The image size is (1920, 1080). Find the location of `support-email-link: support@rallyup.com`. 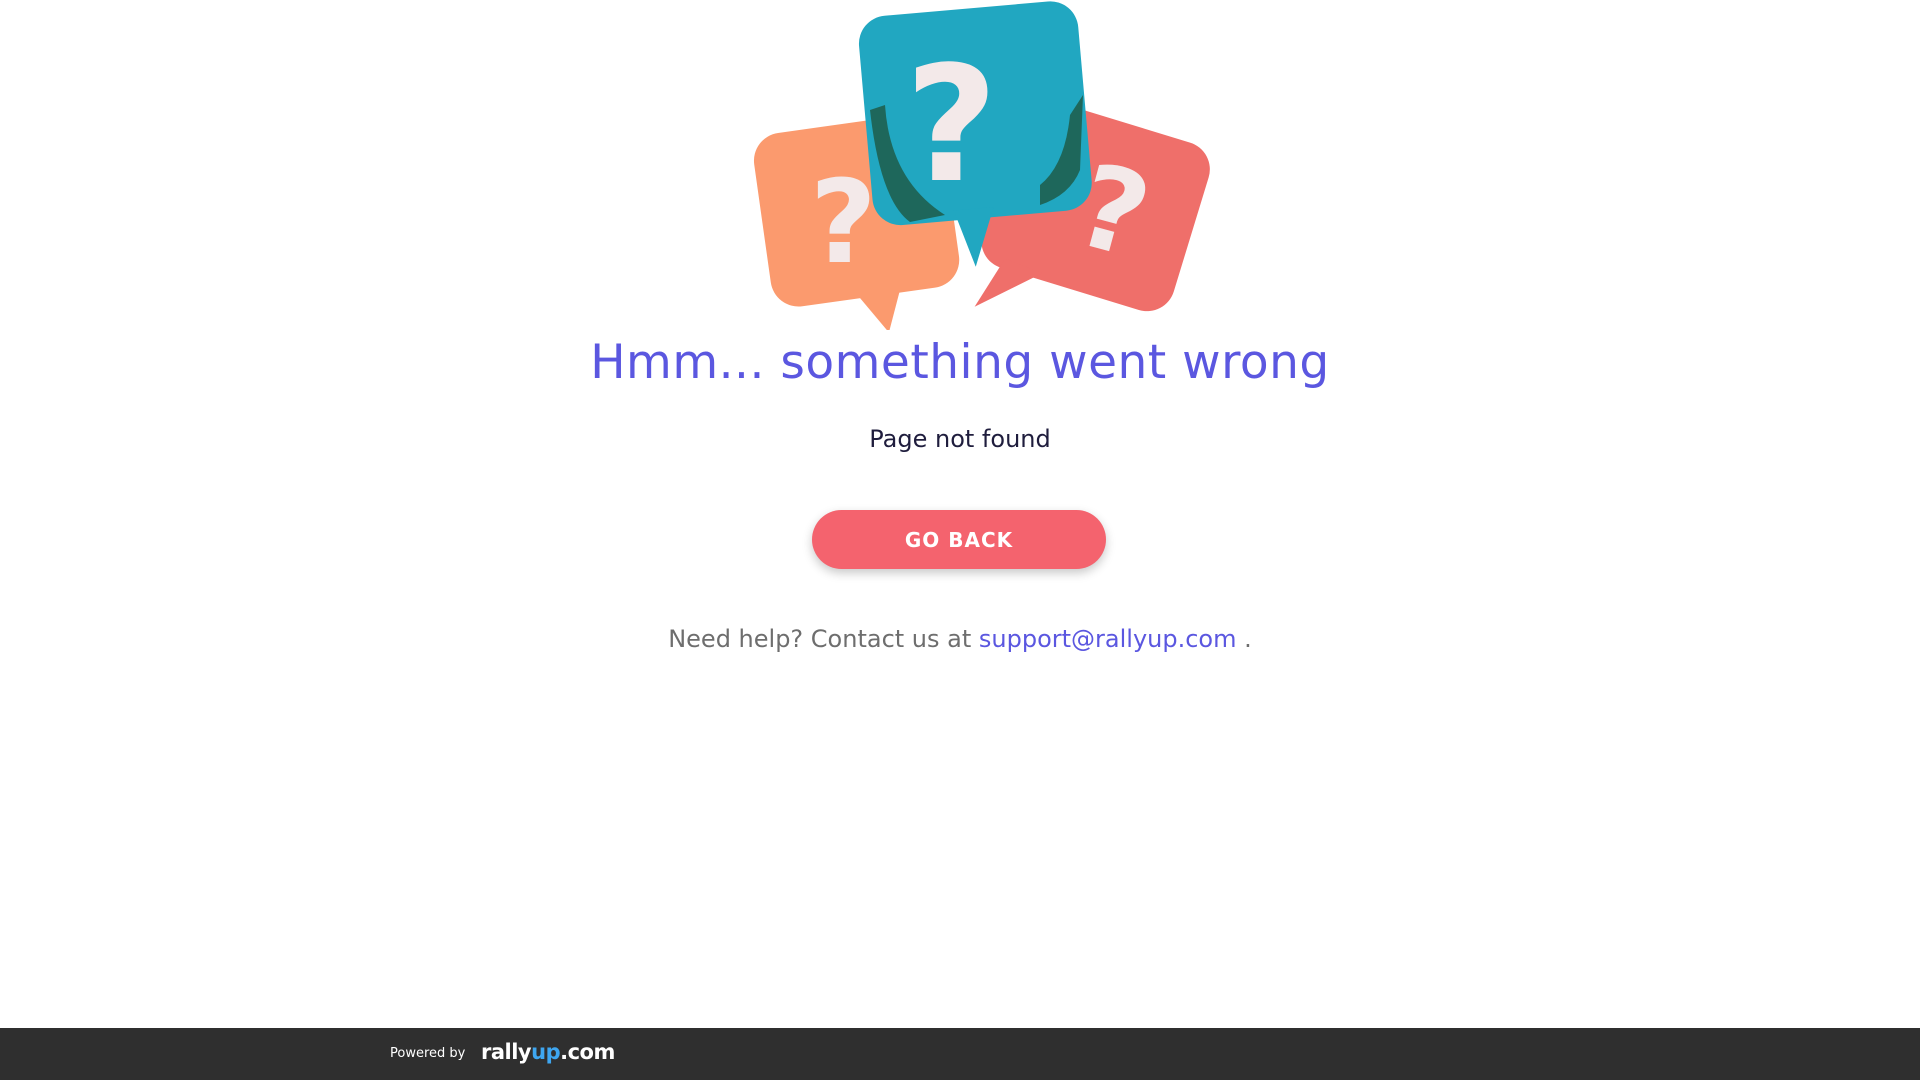

support-email-link: support@rallyup.com is located at coordinates (1108, 639).